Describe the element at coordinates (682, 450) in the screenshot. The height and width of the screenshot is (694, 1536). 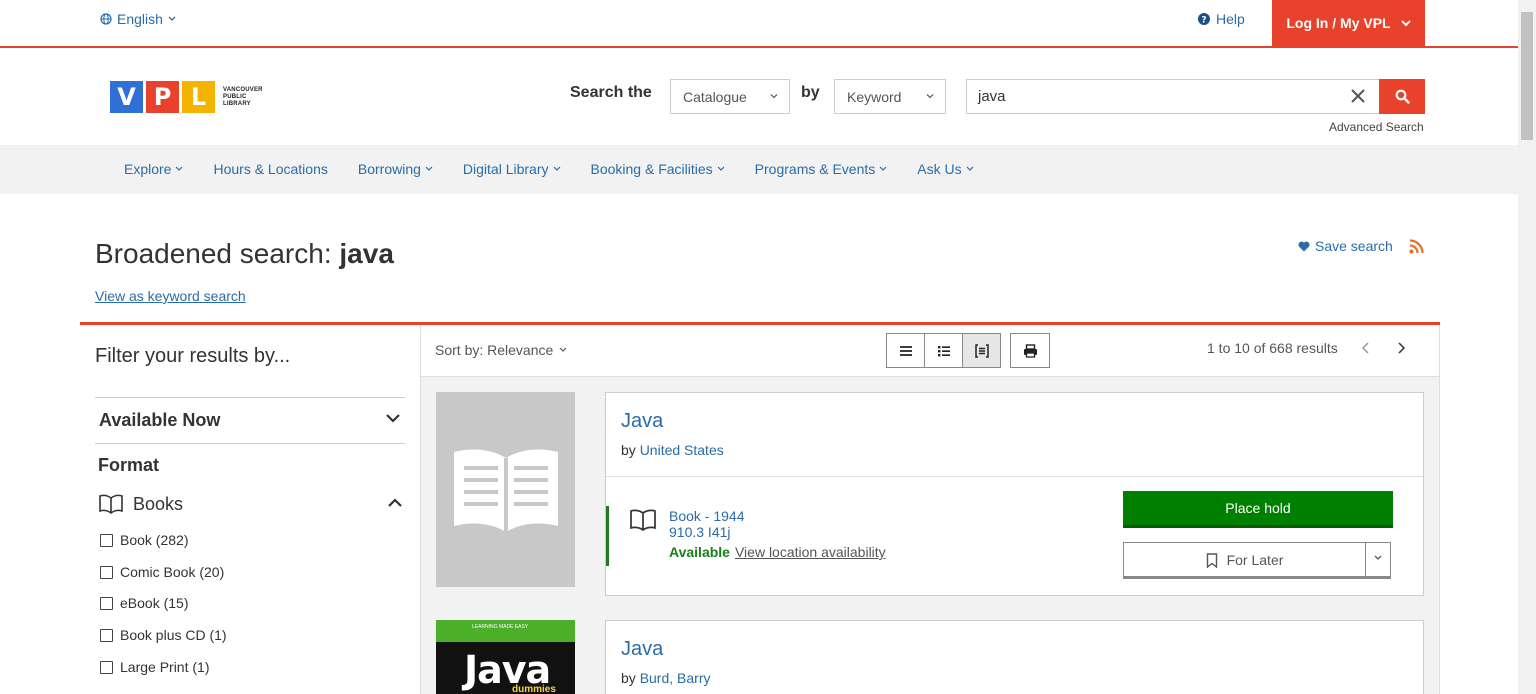
I see `author-link: United States` at that location.